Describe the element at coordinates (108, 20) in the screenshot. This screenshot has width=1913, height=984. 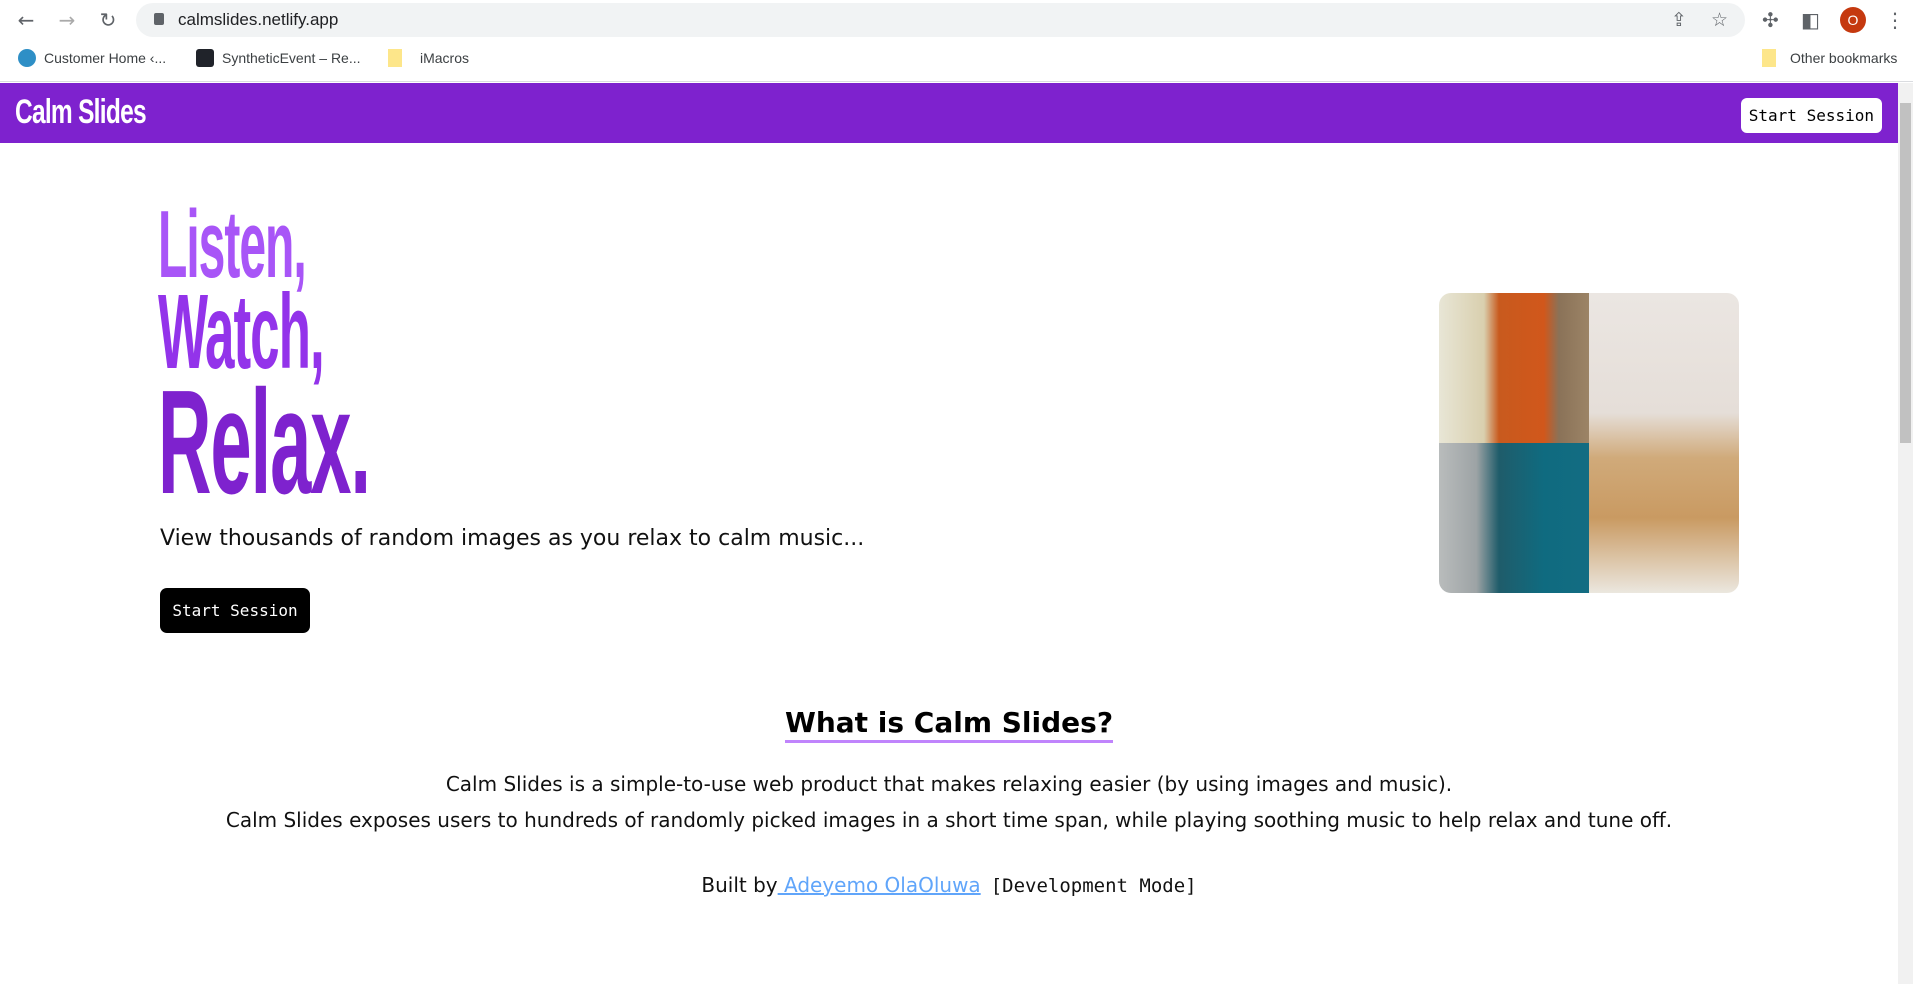
I see `reload-icon: ↻` at that location.